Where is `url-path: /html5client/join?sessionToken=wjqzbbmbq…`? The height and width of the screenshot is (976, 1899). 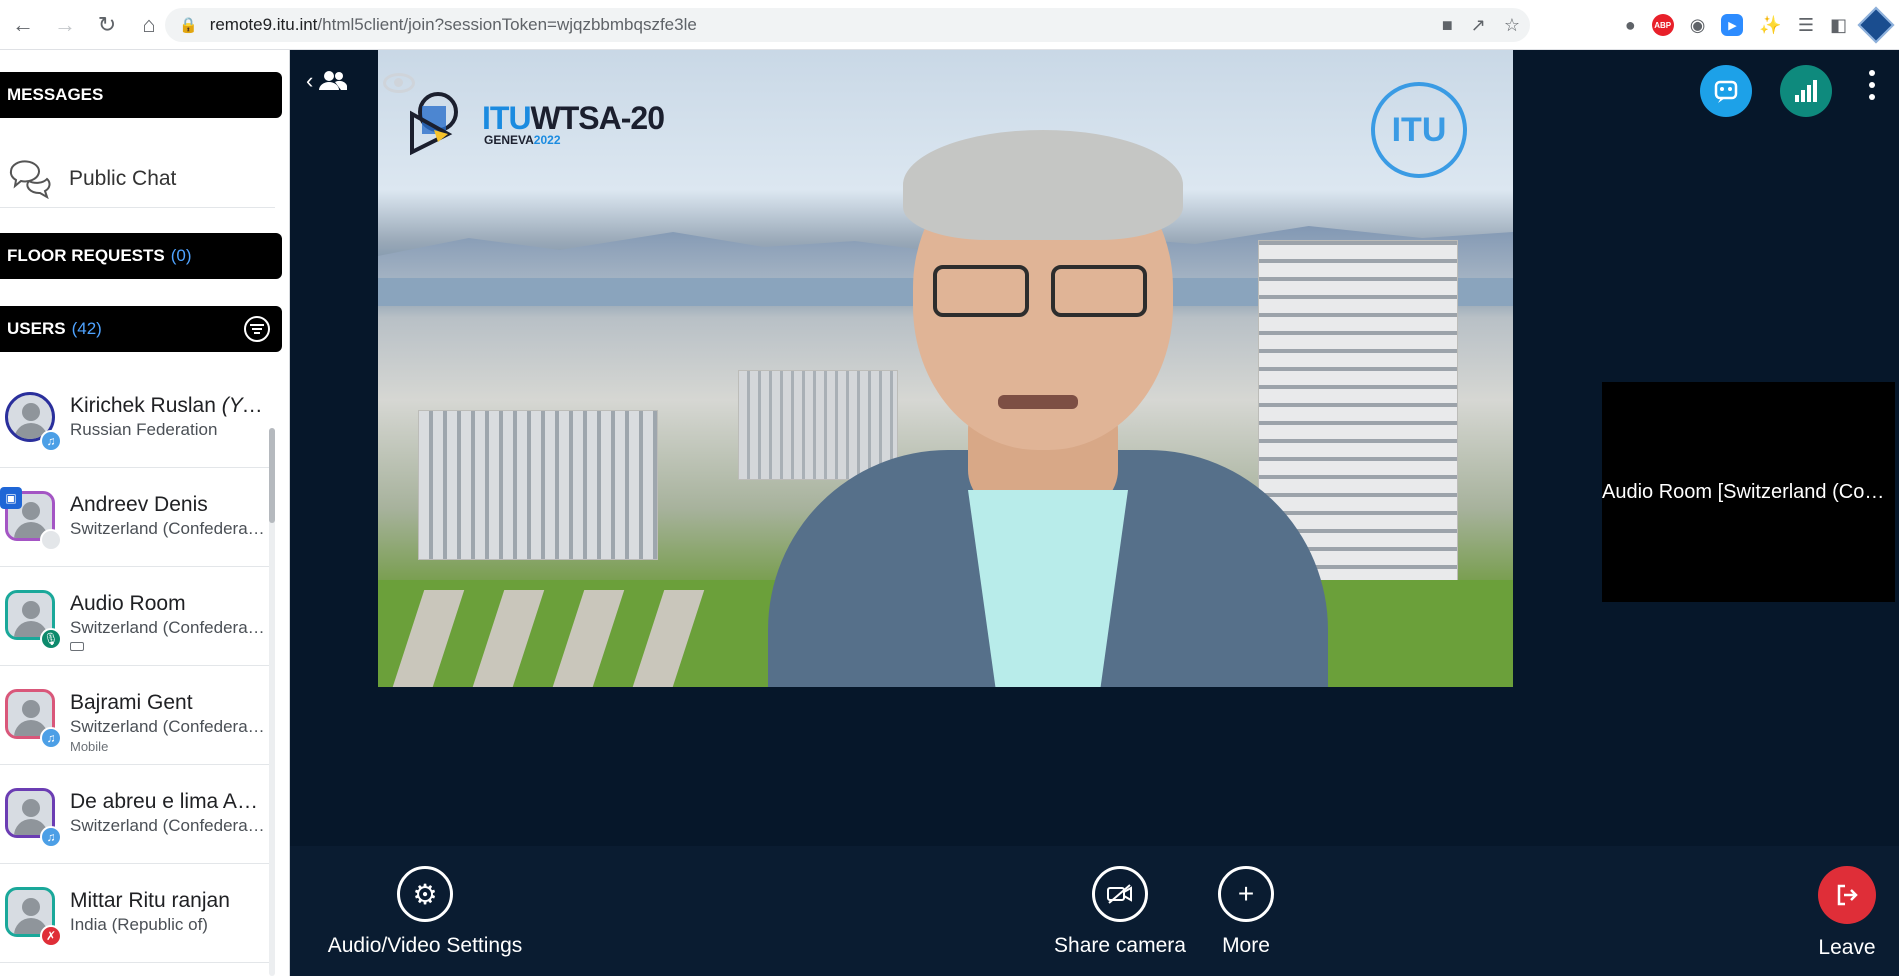 url-path: /html5client/join?sessionToken=wjqzbbmbq… is located at coordinates (507, 24).